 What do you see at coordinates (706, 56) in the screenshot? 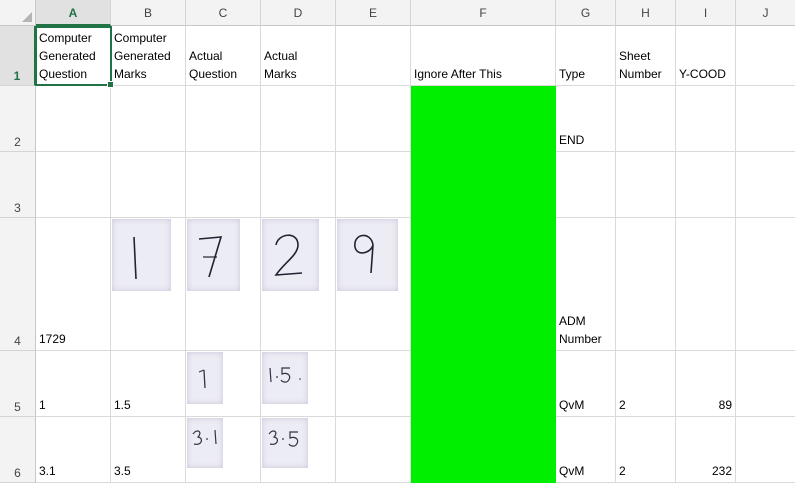
I see `cell-i1: Y-COOD` at bounding box center [706, 56].